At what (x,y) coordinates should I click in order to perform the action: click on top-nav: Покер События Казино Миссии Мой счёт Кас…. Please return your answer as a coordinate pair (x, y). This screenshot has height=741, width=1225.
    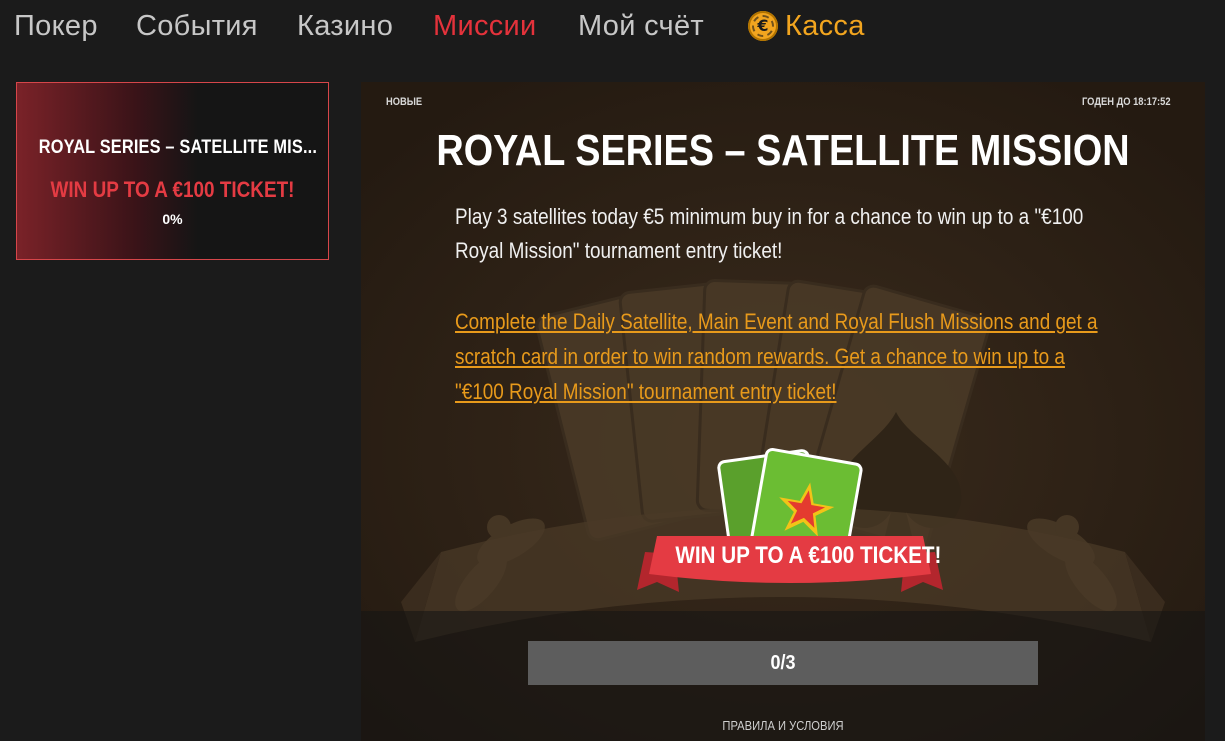
    Looking at the image, I should click on (612, 28).